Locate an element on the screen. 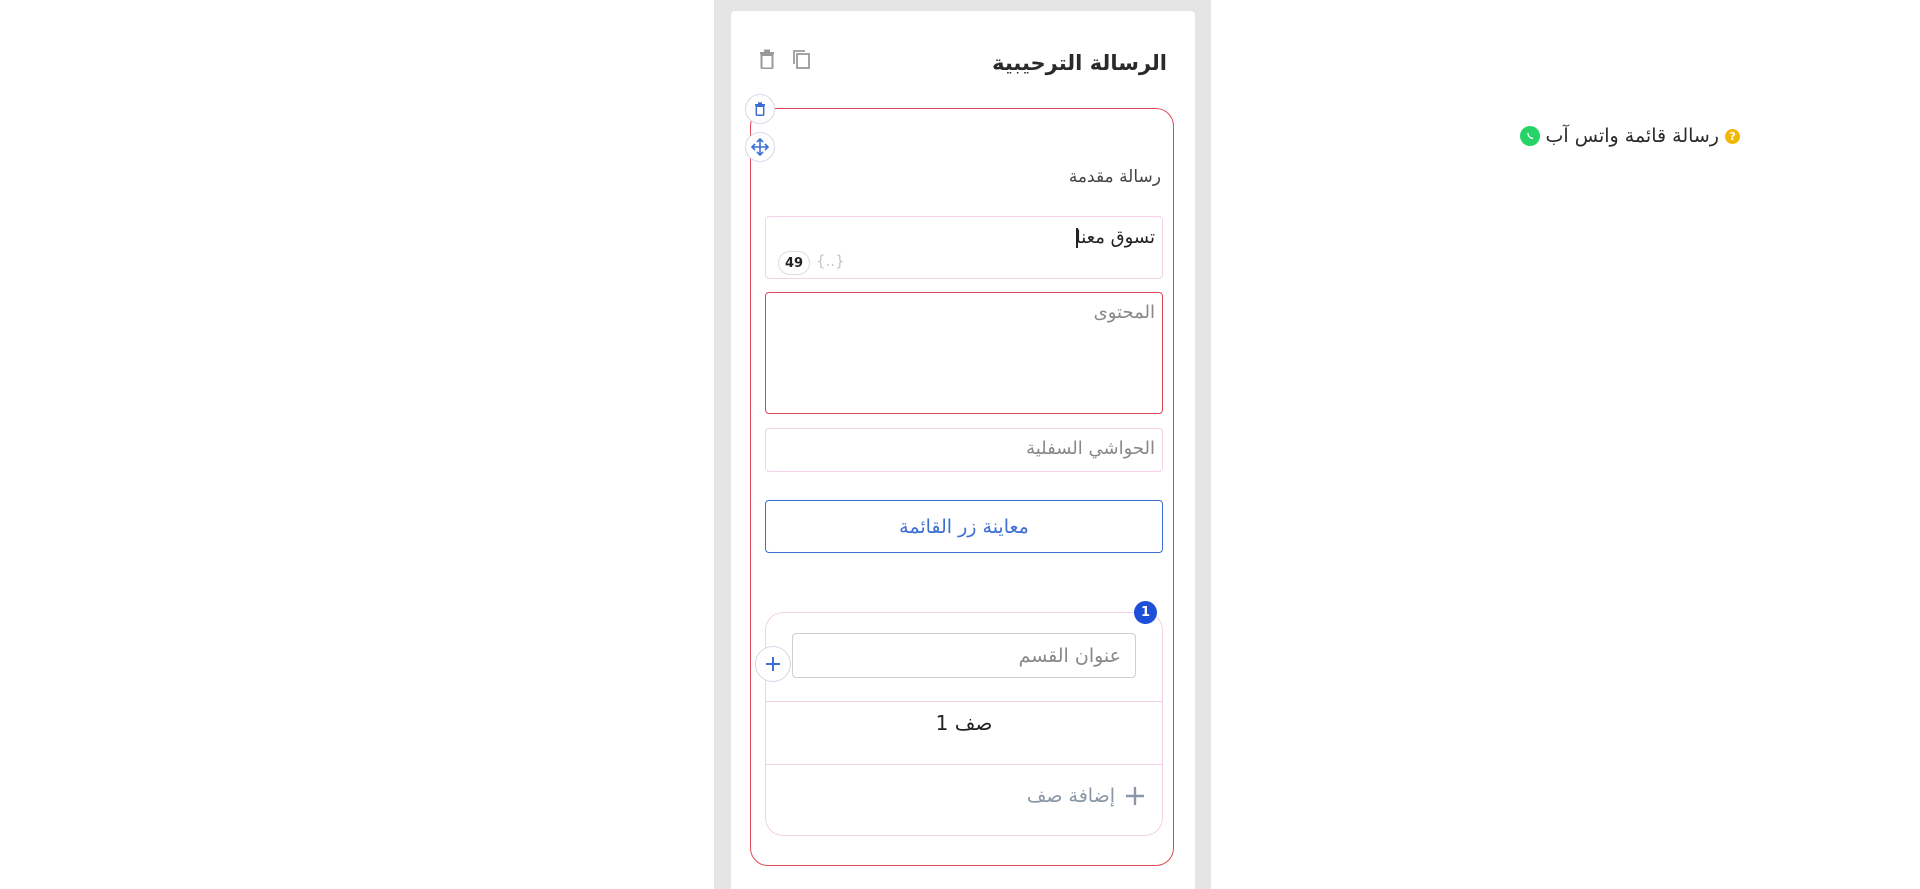 The image size is (1920, 889). move-icon is located at coordinates (760, 147).